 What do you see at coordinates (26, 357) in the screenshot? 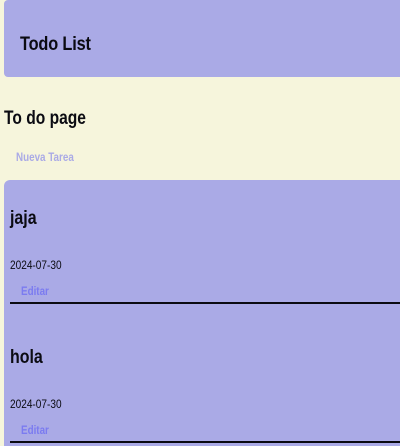
I see `task-title: hola` at bounding box center [26, 357].